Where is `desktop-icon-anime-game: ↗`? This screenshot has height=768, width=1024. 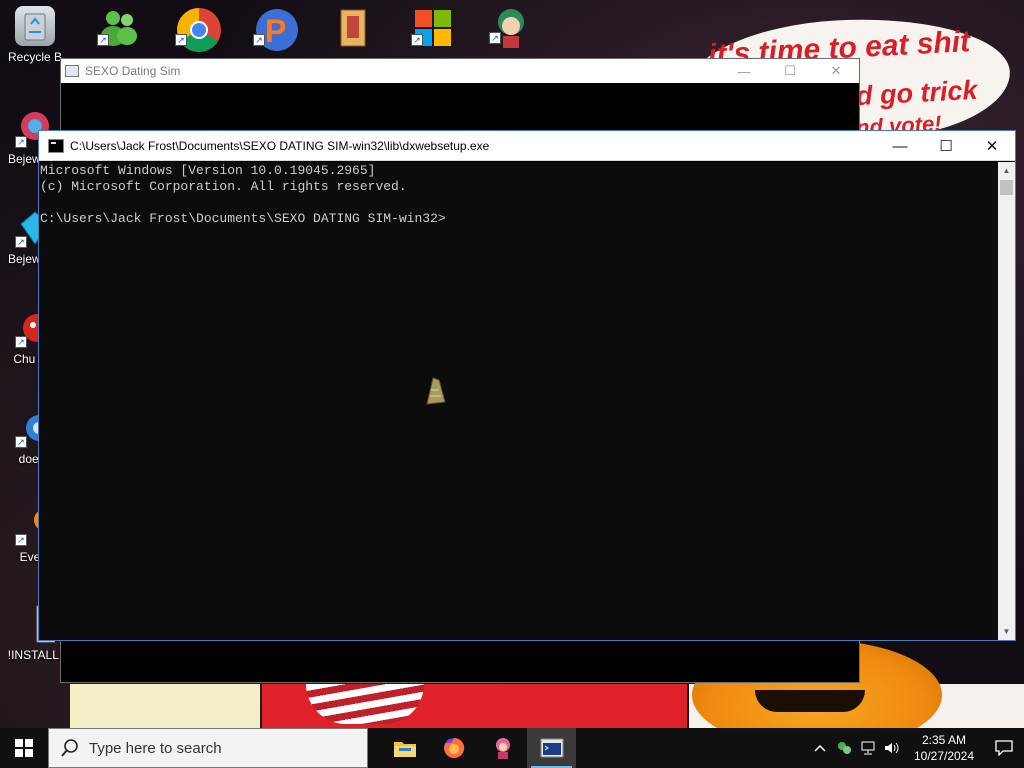 desktop-icon-anime-game: ↗ is located at coordinates (509, 26).